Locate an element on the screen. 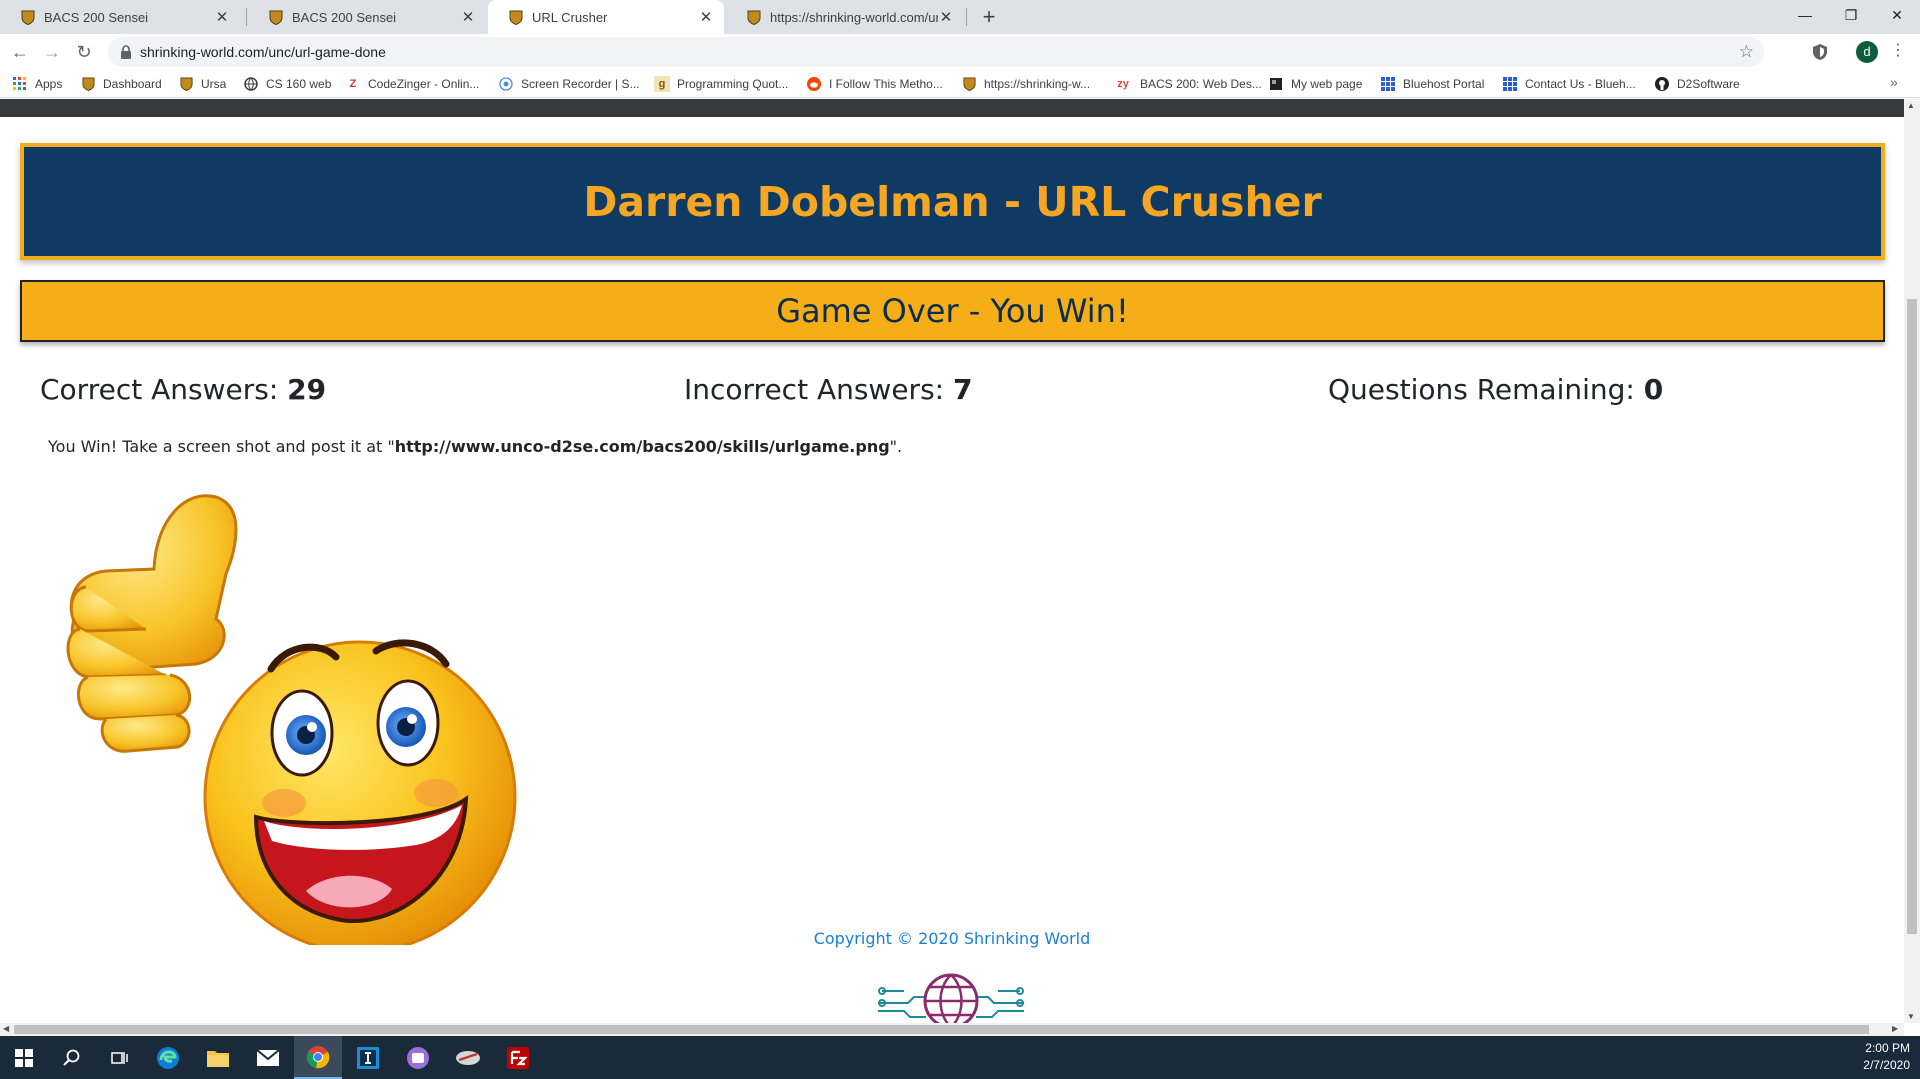 The image size is (1920, 1079). clock-time: 2:00 PM is located at coordinates (1887, 1048).